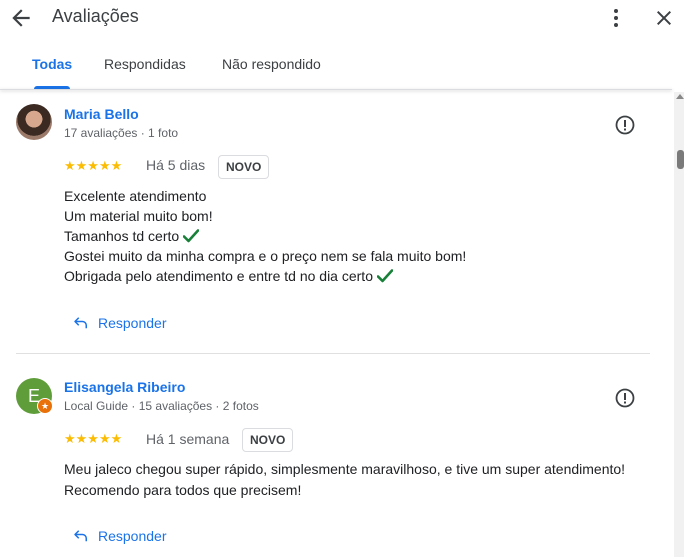 The width and height of the screenshot is (684, 557). I want to click on review-author-meta: Local Guide · 15 avaliações · 2 fotos, so click(161, 406).